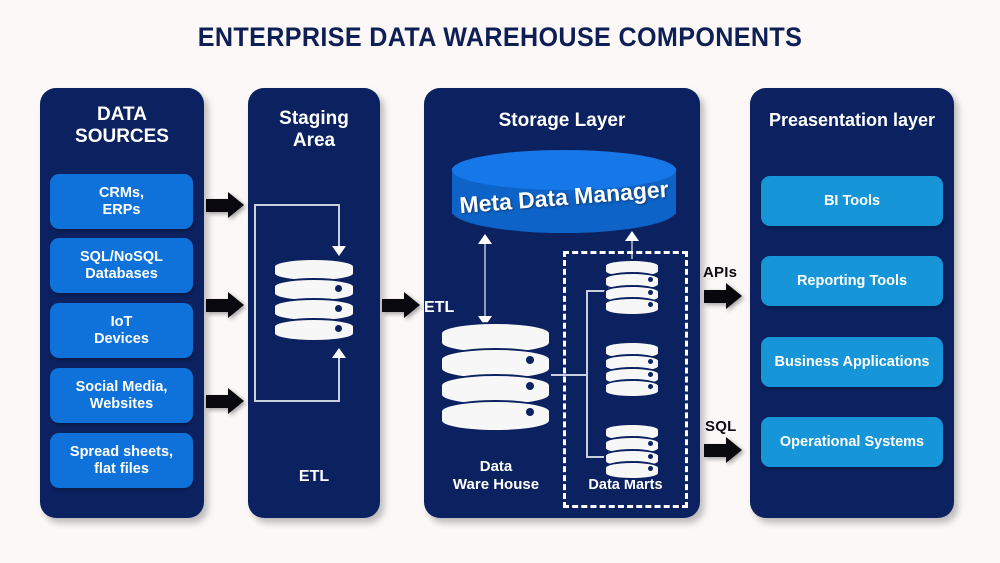  What do you see at coordinates (121, 451) in the screenshot?
I see `source-item-spreadsheets-line1: Spread sheets,` at bounding box center [121, 451].